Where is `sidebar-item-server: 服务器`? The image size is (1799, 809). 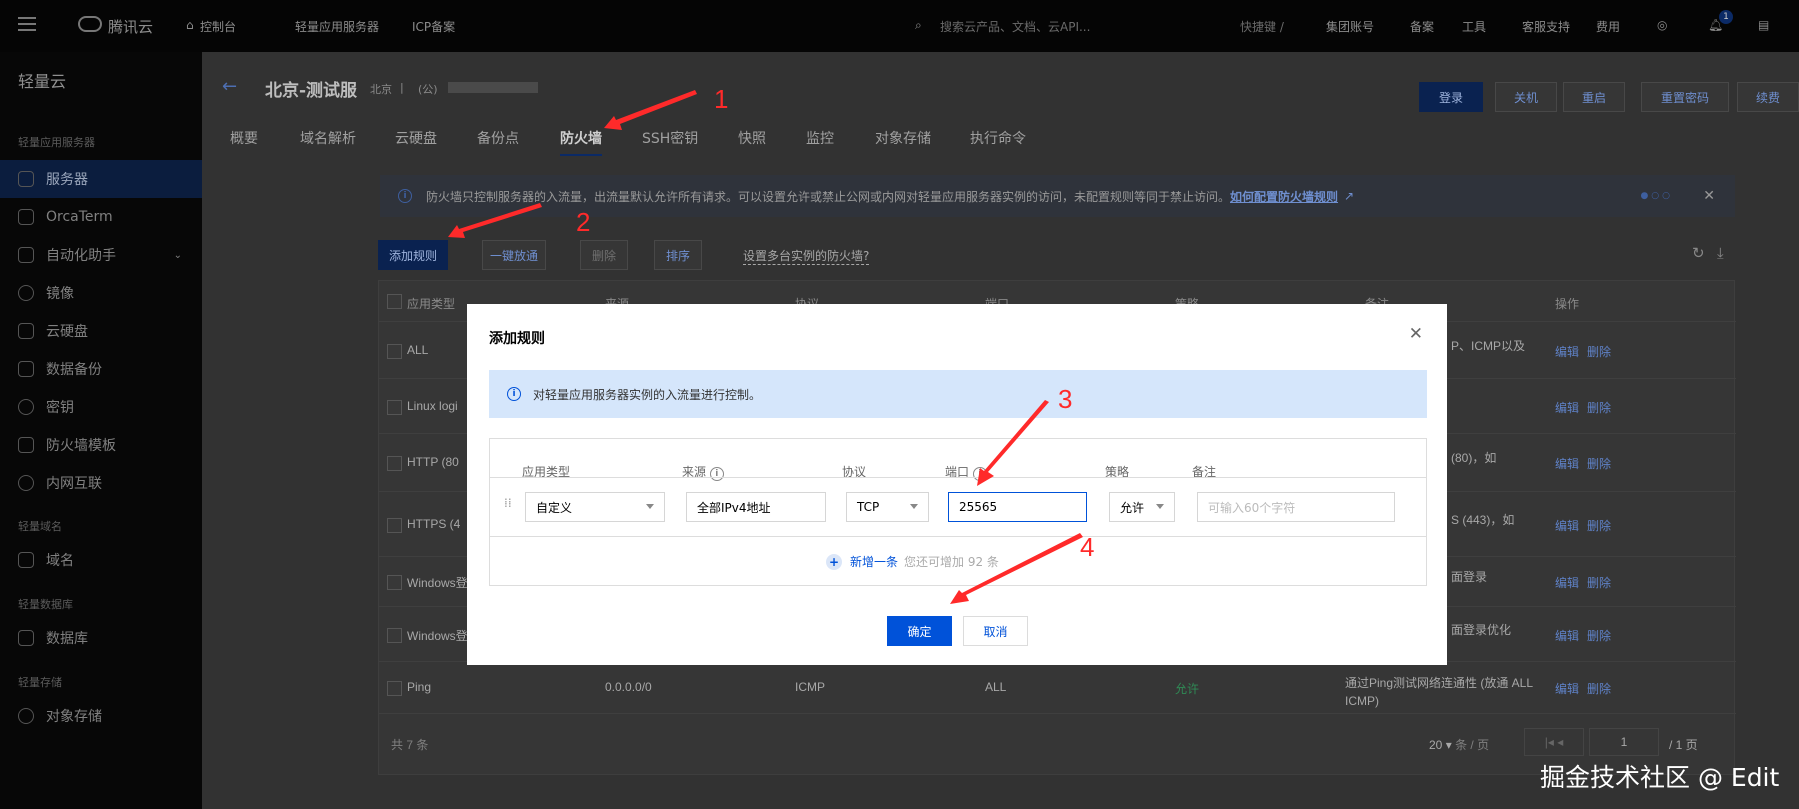
sidebar-item-server: 服务器 is located at coordinates (101, 179).